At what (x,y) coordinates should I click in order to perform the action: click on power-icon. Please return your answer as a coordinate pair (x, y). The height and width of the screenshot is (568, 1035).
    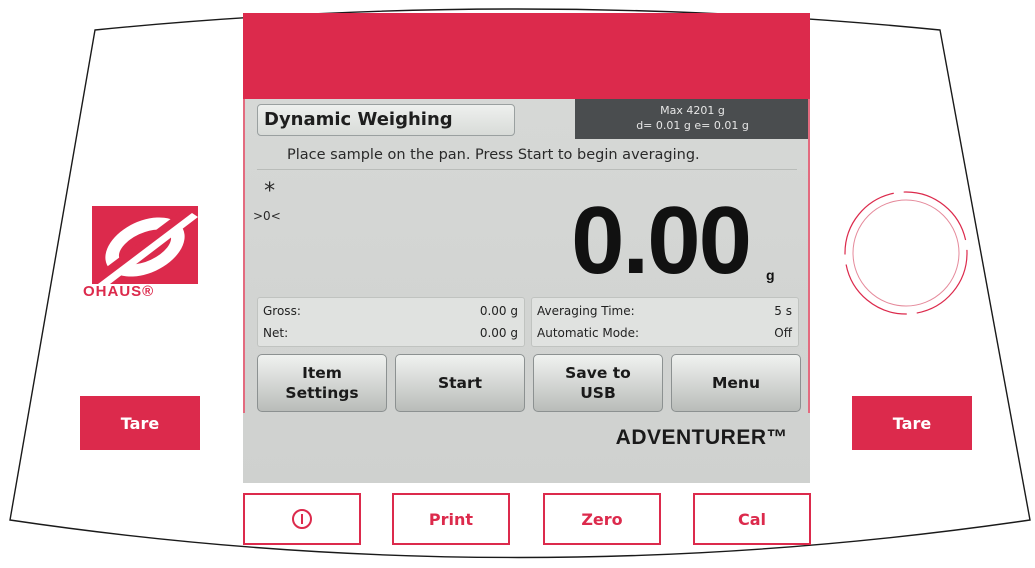
    Looking at the image, I should click on (302, 519).